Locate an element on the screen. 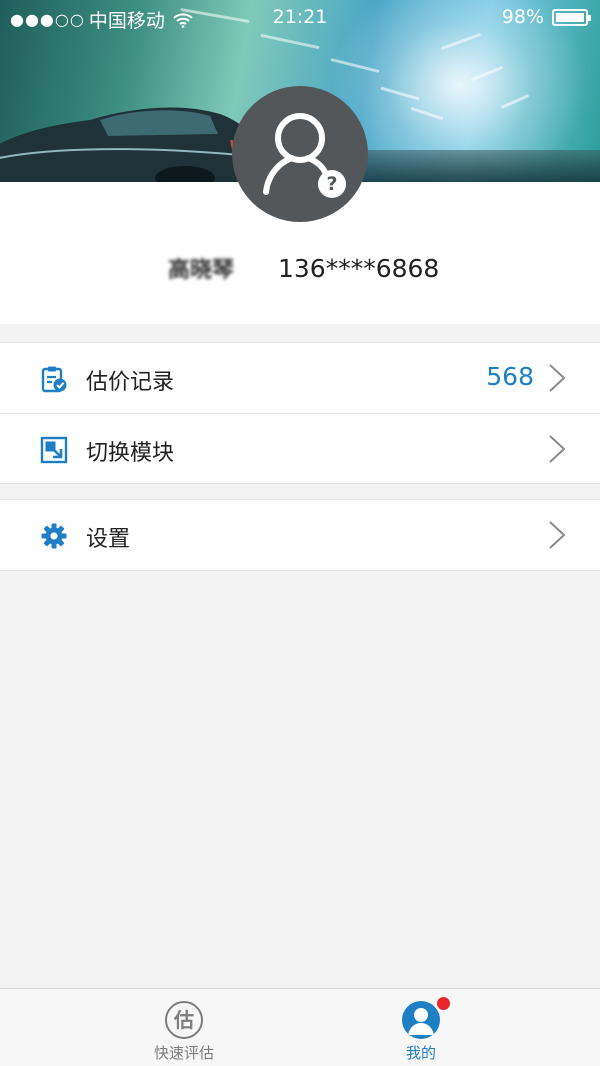  menu-item-settings: 设置 is located at coordinates (300, 535).